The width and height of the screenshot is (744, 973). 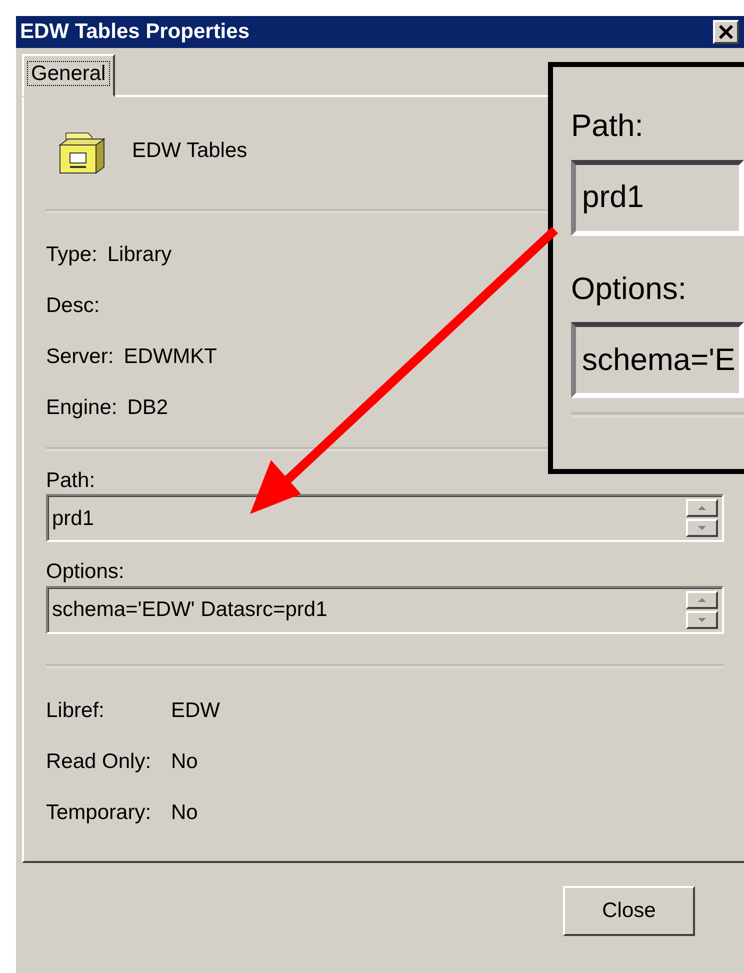 I want to click on window-title: EDW Tables Properties, so click(x=380, y=32).